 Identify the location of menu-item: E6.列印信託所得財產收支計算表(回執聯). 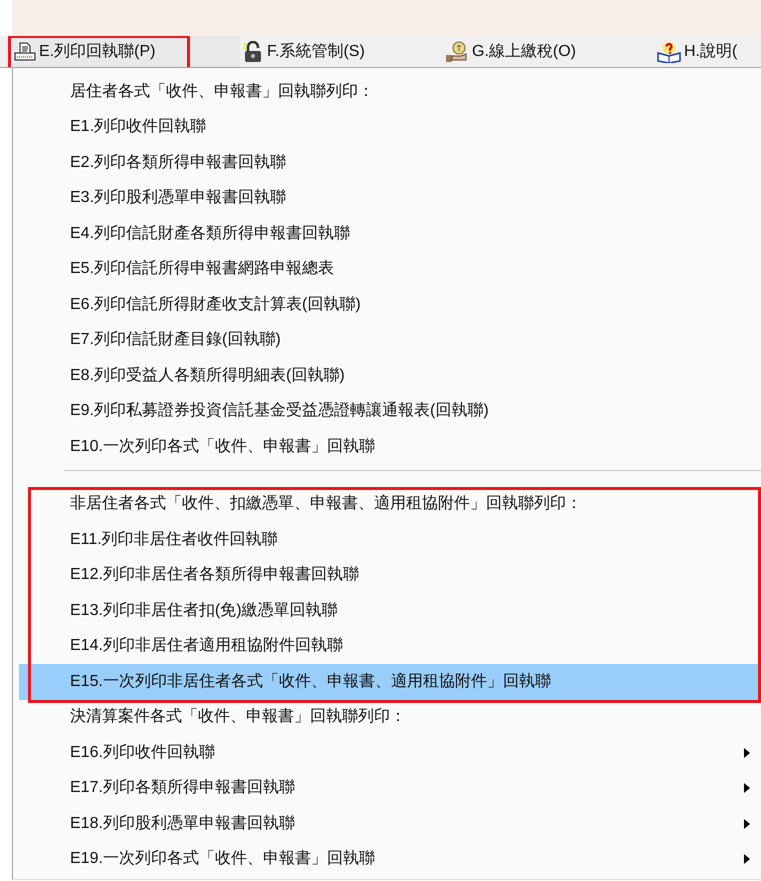
(388, 304).